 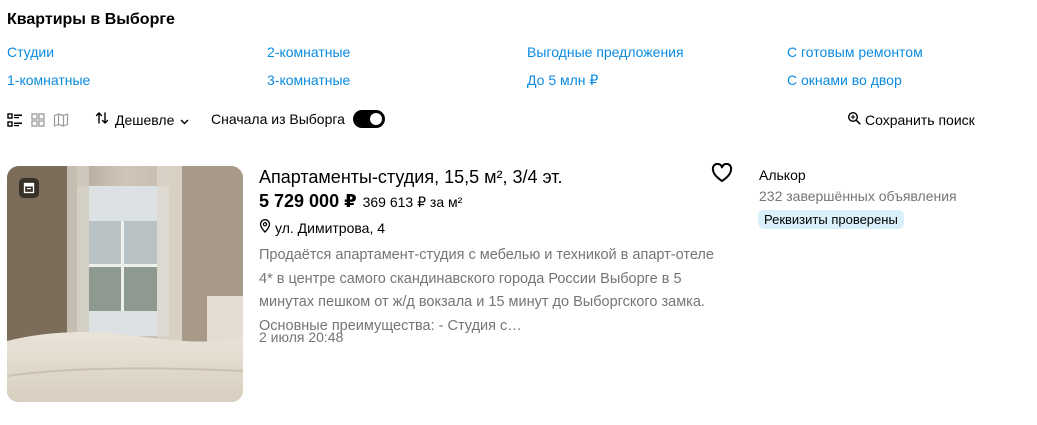 I want to click on local-first-toggle-row: Сначала из Выборга, so click(x=298, y=119).